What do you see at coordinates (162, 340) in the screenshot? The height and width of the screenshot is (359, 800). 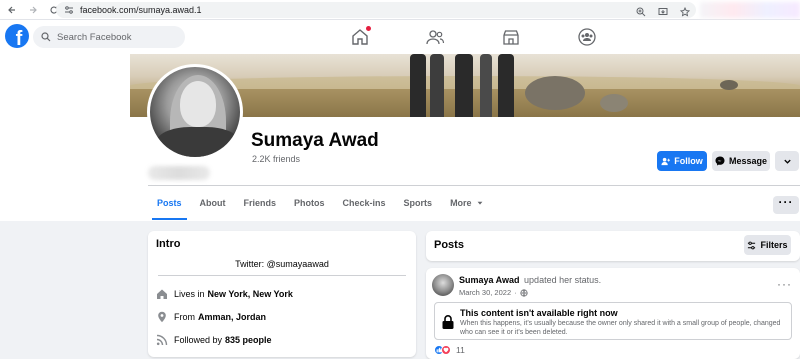 I see `rss-icon` at bounding box center [162, 340].